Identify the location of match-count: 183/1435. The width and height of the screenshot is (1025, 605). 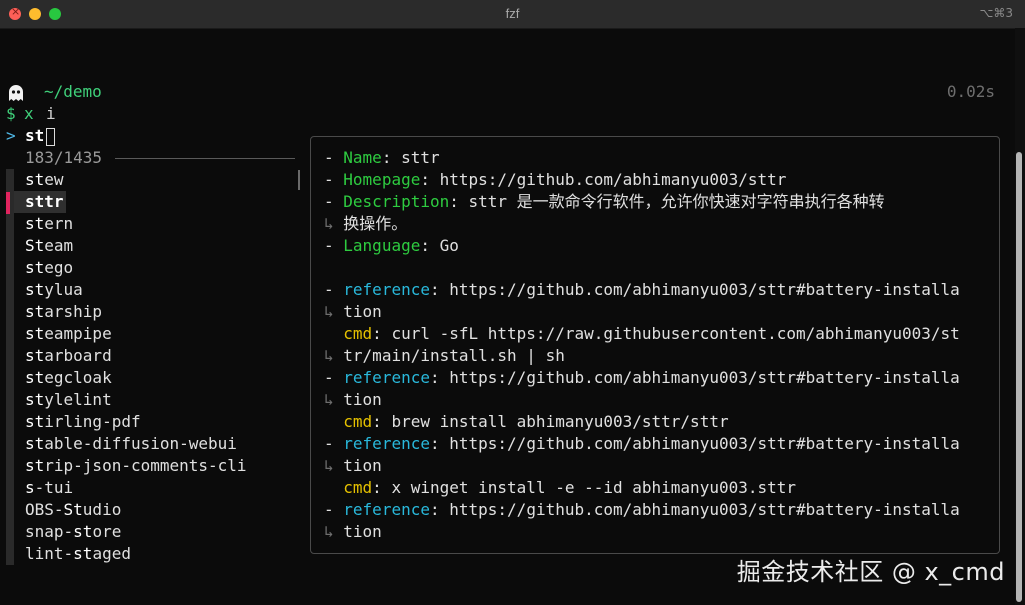
(64, 157).